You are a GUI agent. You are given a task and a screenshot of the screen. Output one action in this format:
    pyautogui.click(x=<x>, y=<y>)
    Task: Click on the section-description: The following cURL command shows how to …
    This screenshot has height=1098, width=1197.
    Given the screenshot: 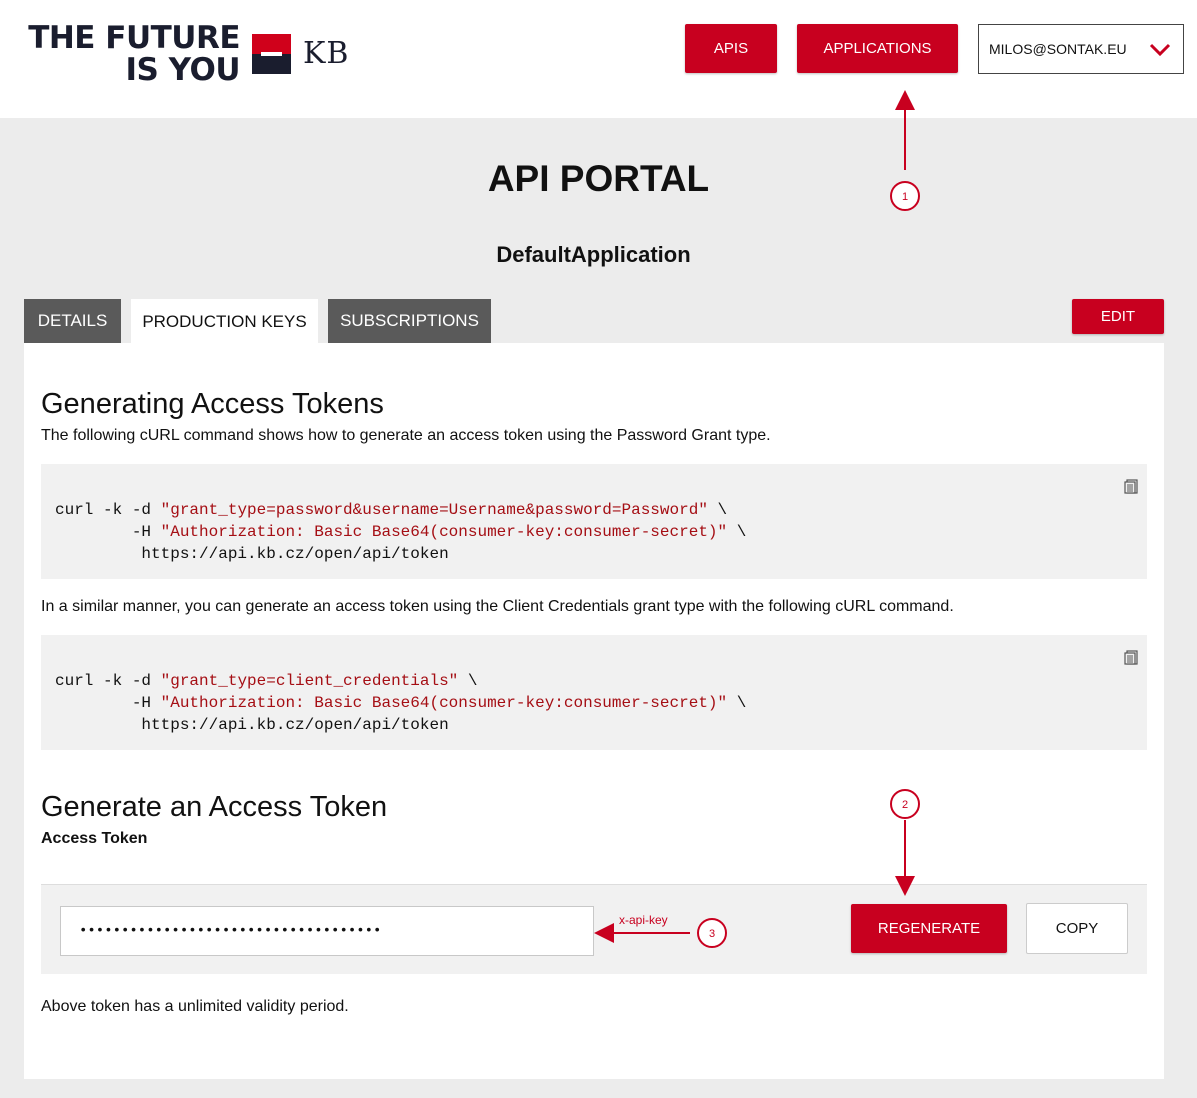 What is the action you would take?
    pyautogui.click(x=406, y=435)
    